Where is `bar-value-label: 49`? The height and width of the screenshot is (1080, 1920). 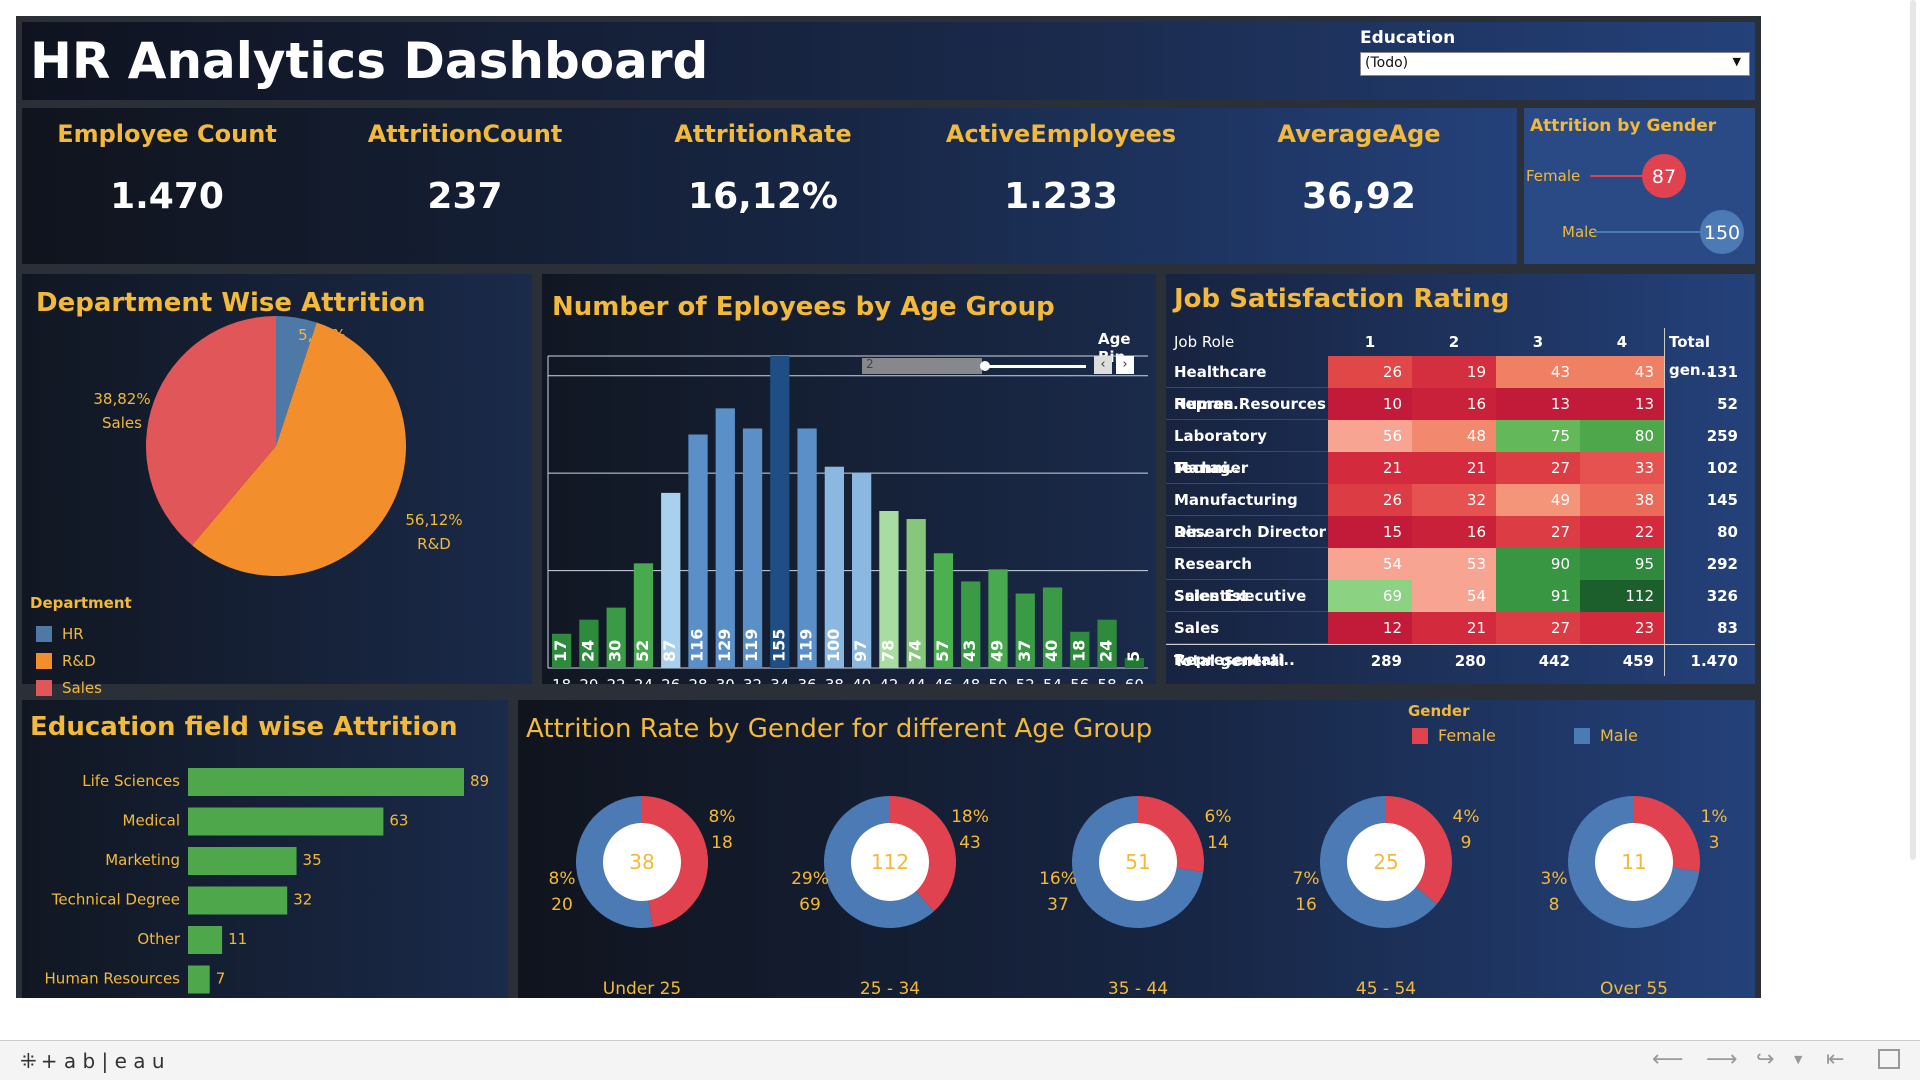
bar-value-label: 49 is located at coordinates (997, 651).